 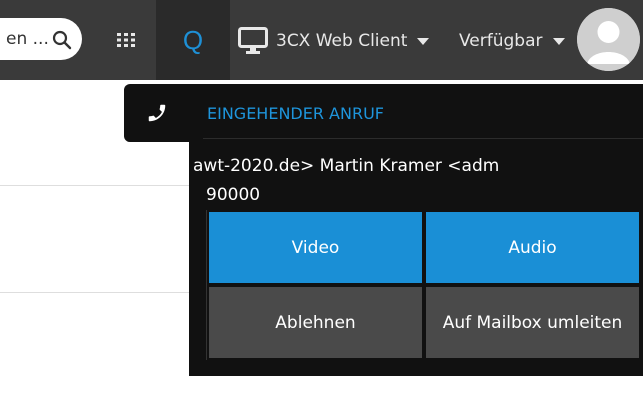 What do you see at coordinates (157, 113) in the screenshot?
I see `phone-icon` at bounding box center [157, 113].